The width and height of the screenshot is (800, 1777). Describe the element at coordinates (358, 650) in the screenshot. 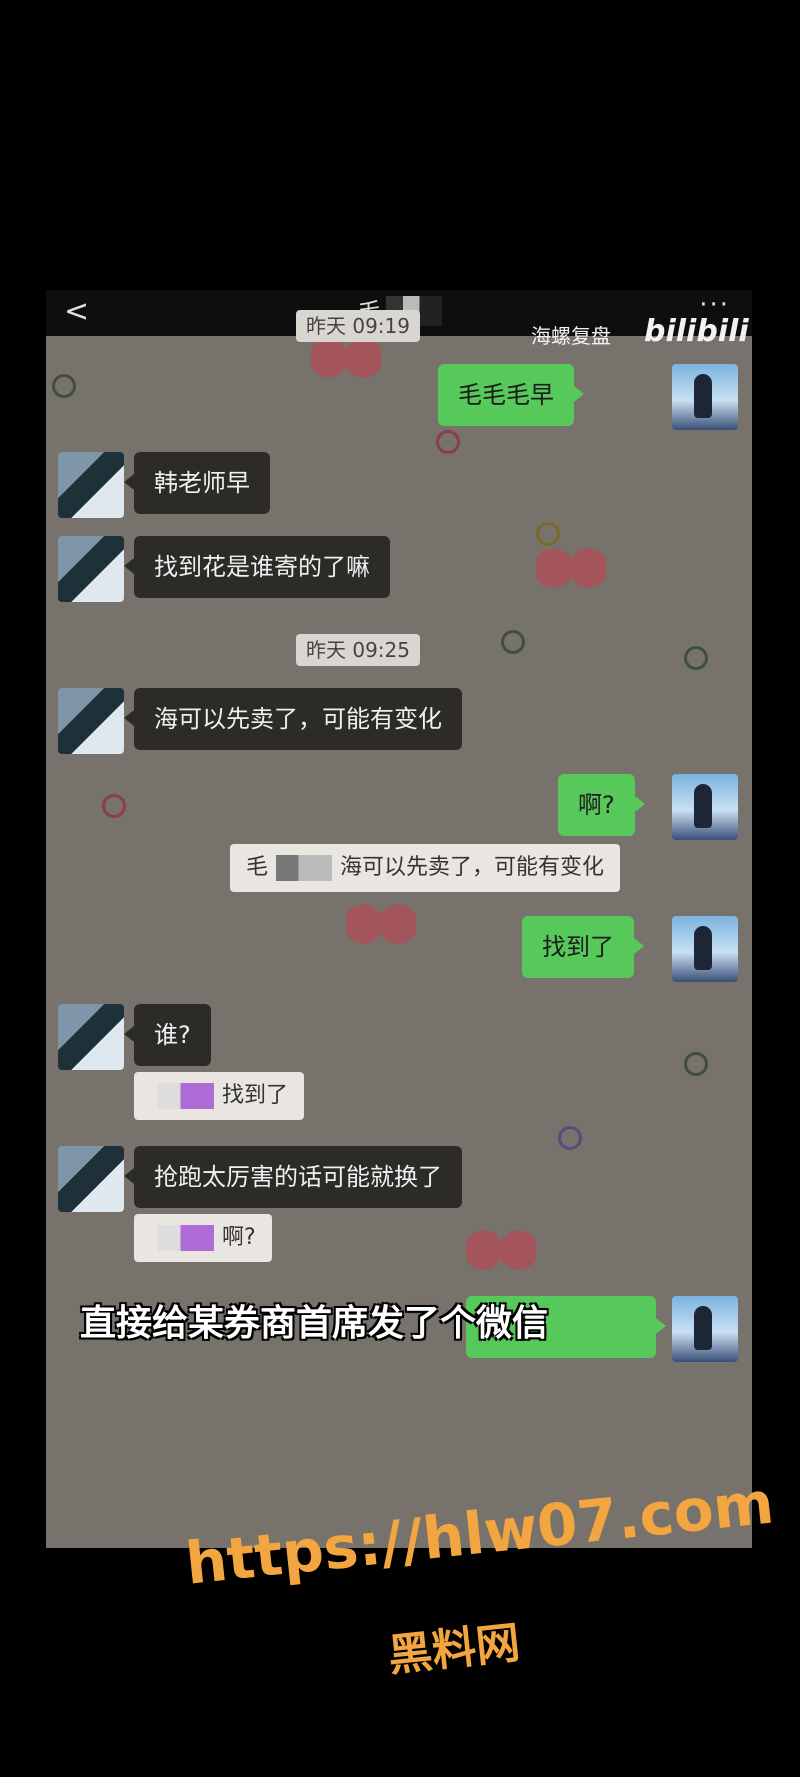

I see `timestamp: 昨天 09:25` at that location.